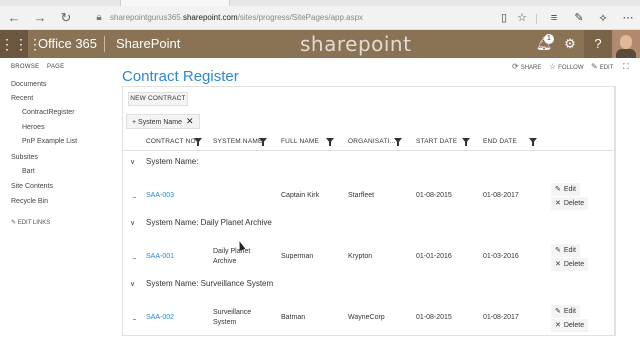 This screenshot has width=640, height=360. I want to click on office365-brand: Office 365, so click(67, 44).